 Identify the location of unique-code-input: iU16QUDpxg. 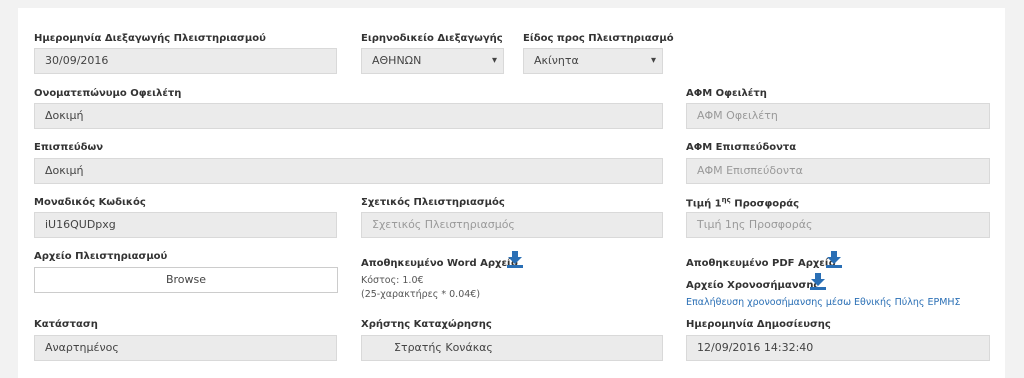
(185, 225).